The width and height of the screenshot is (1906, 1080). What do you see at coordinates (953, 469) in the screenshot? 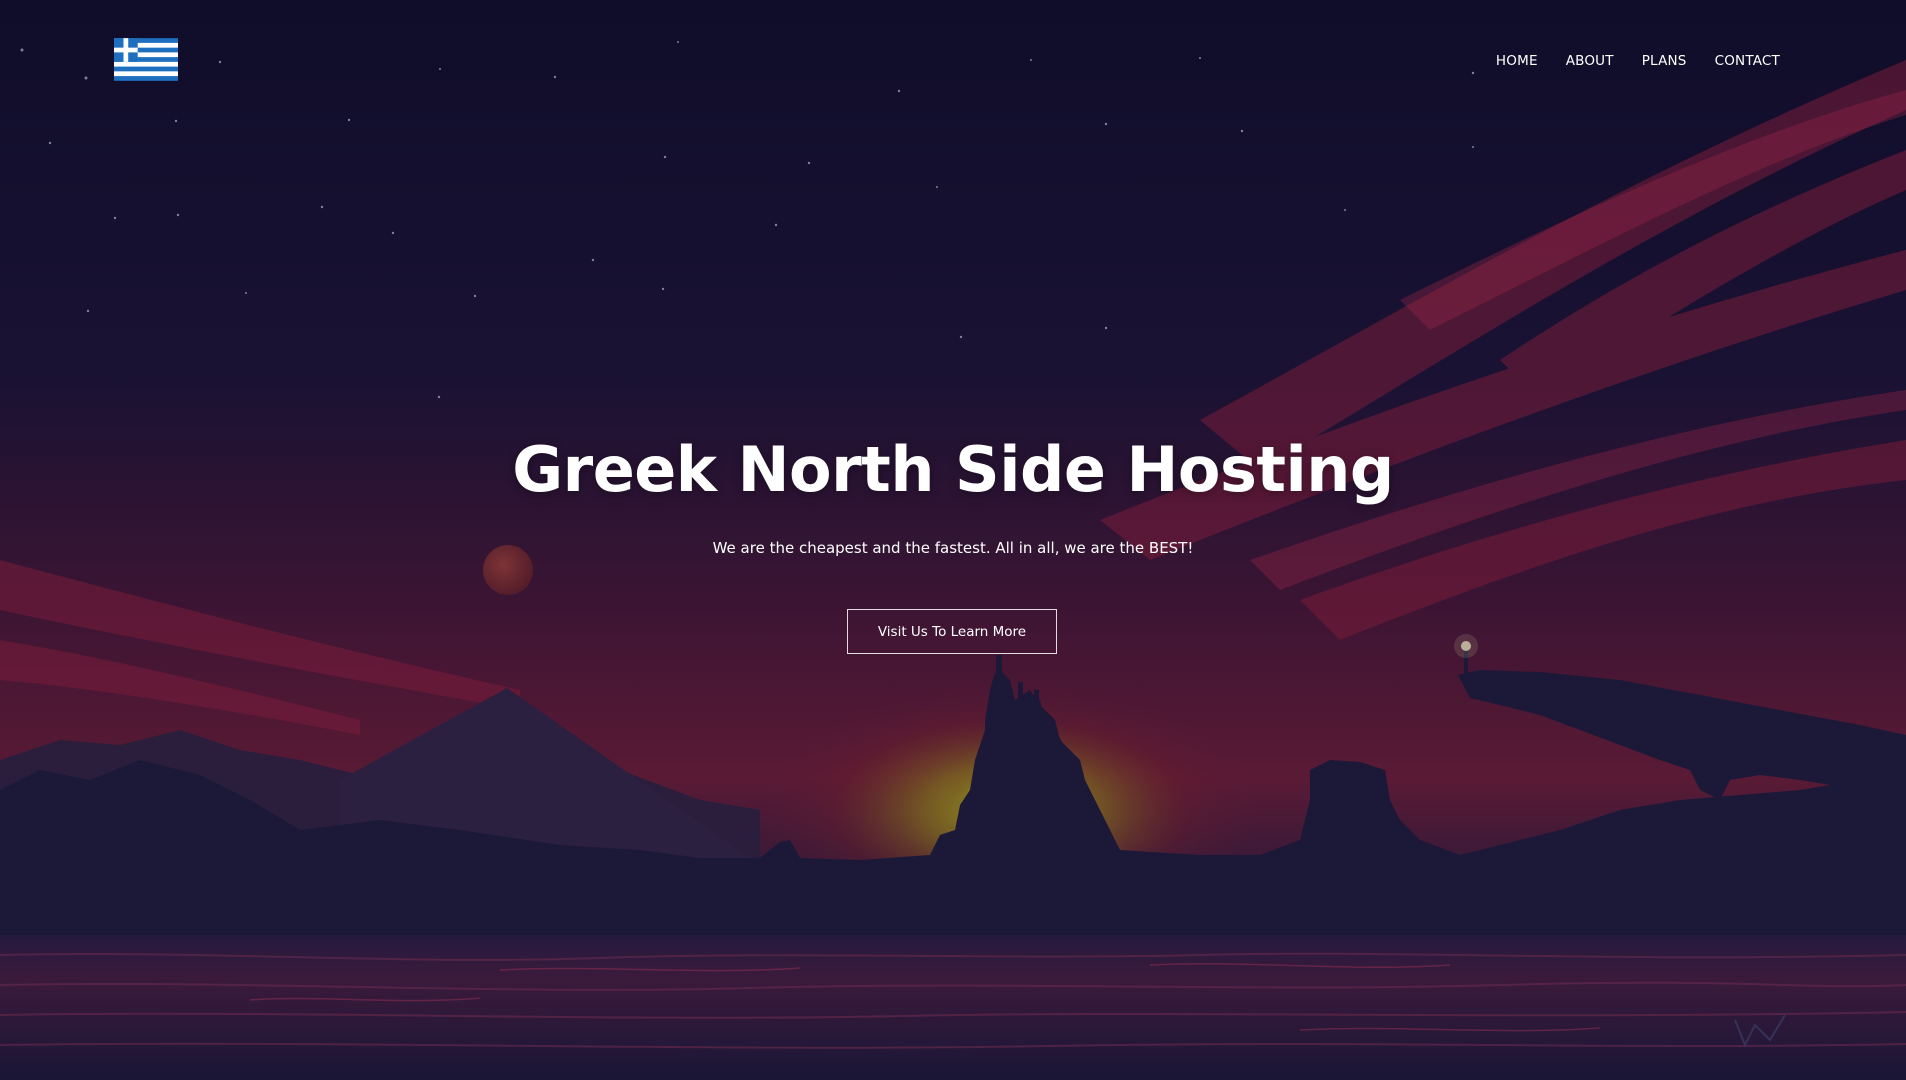
I see `hero-title: Greek North Side Hosting` at bounding box center [953, 469].